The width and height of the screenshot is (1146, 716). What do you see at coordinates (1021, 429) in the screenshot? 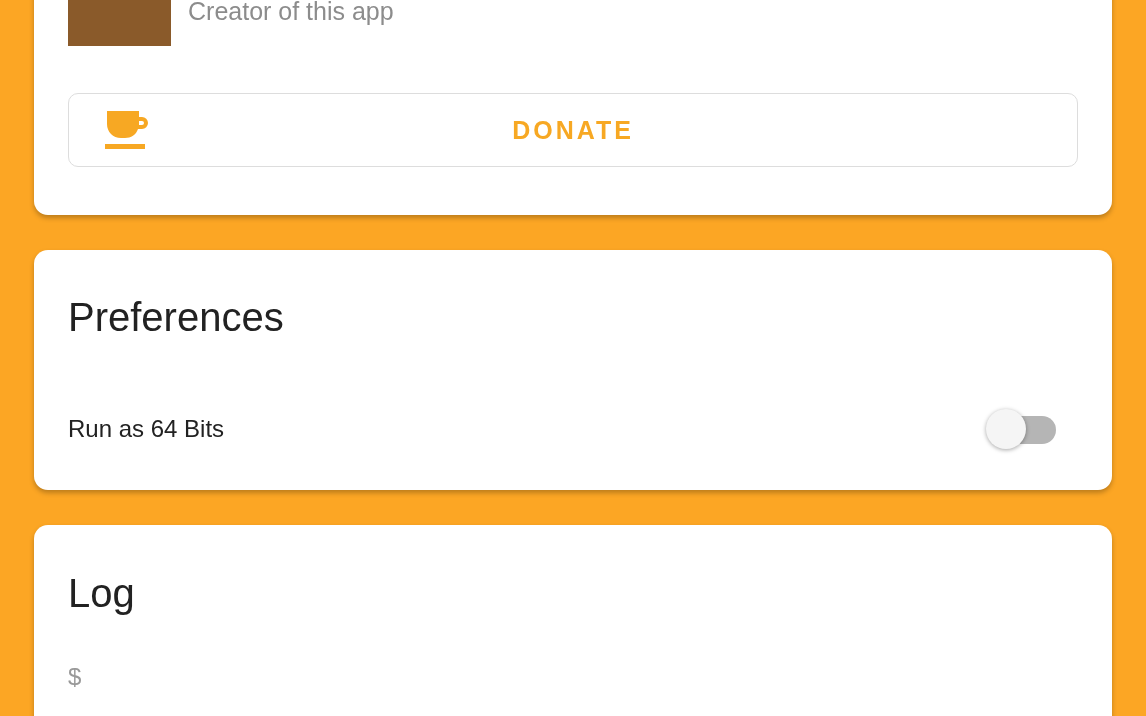
I see `toggle-switch` at bounding box center [1021, 429].